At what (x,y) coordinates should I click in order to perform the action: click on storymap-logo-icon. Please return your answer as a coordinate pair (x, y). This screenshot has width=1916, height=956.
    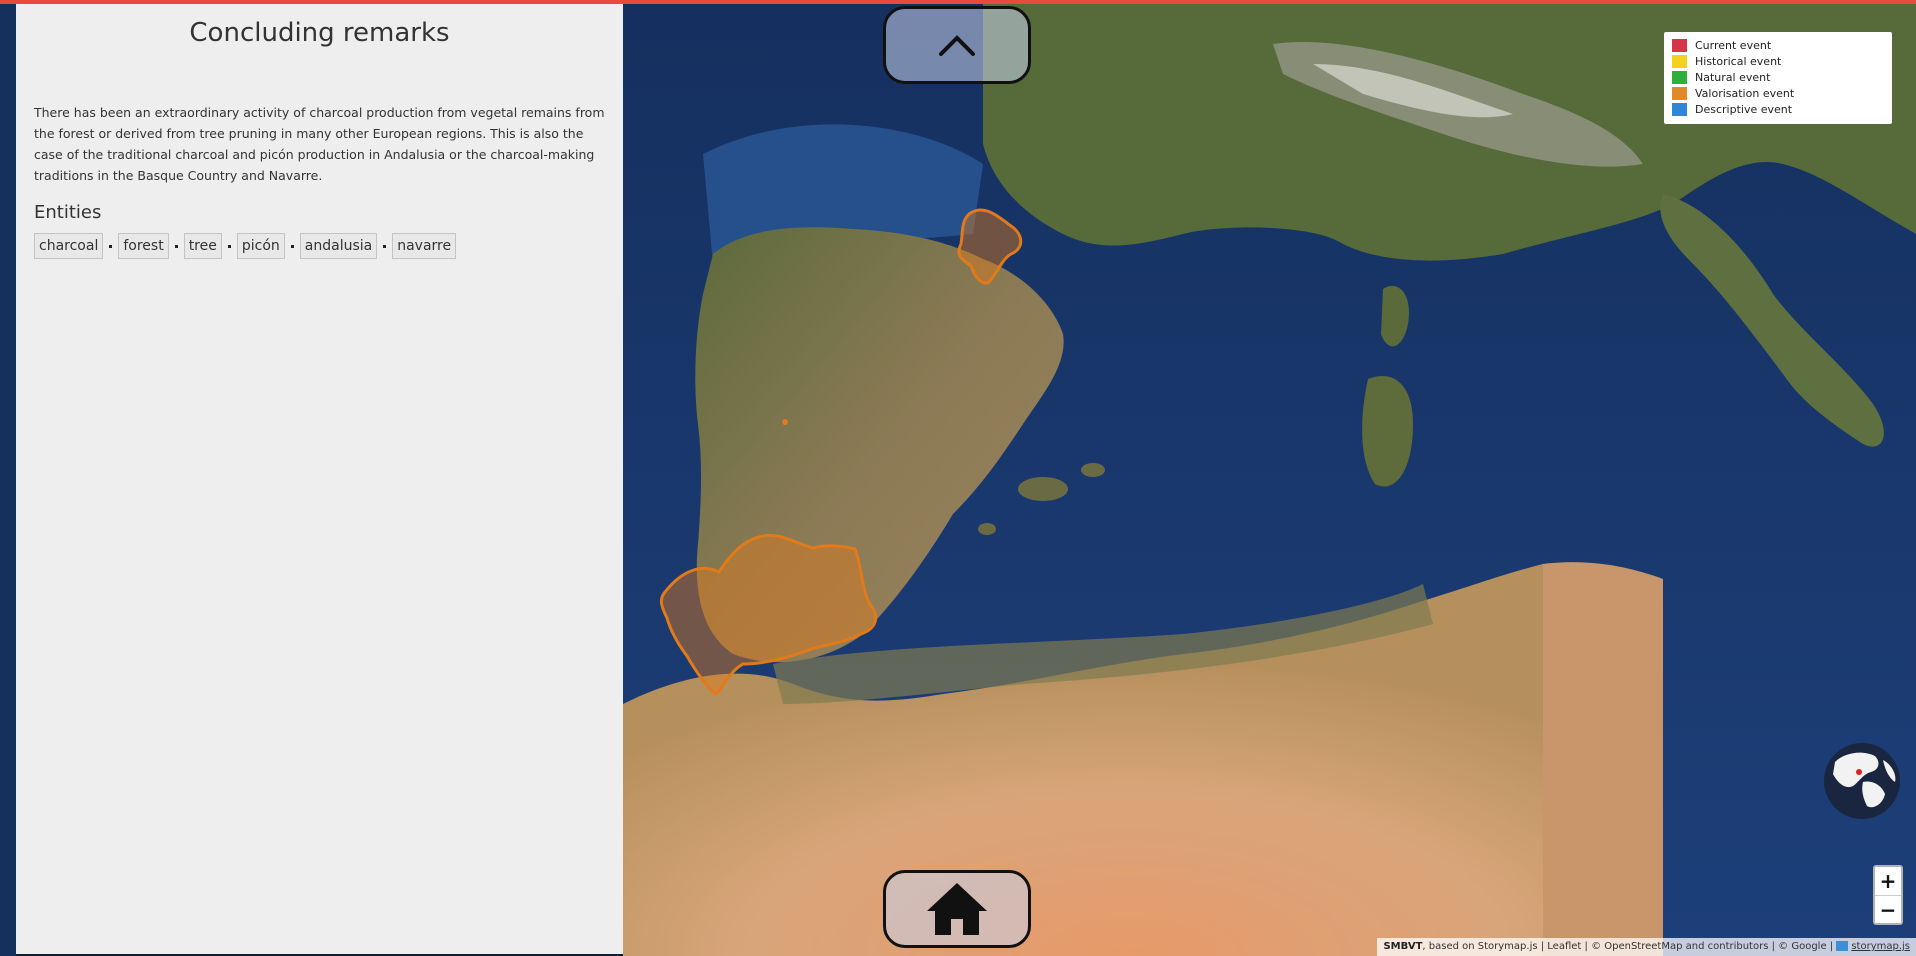
    Looking at the image, I should click on (1842, 946).